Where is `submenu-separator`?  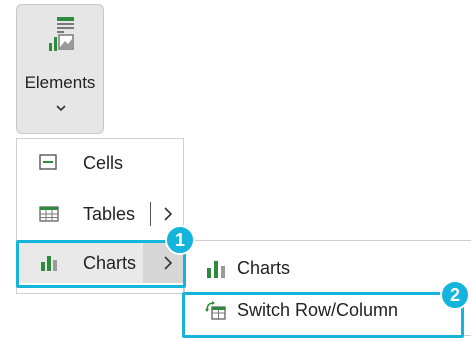 submenu-separator is located at coordinates (150, 214).